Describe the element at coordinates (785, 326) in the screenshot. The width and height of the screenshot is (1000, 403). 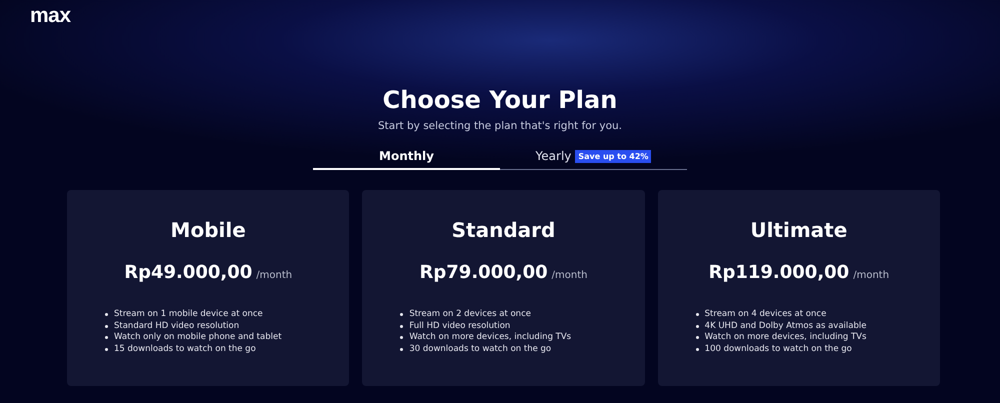
I see `plan-feature: 4K UHD and Dolby Atmos as available` at that location.